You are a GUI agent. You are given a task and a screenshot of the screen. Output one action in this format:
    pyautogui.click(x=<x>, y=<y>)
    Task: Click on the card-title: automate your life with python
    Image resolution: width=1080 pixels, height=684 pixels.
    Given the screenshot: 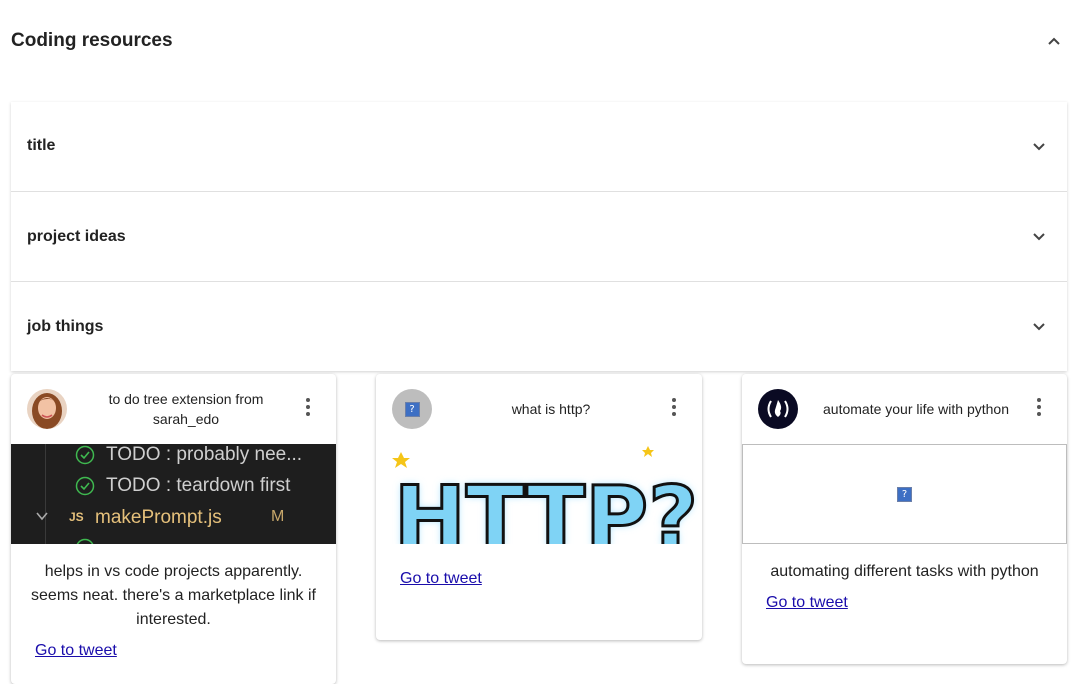 What is the action you would take?
    pyautogui.click(x=916, y=409)
    